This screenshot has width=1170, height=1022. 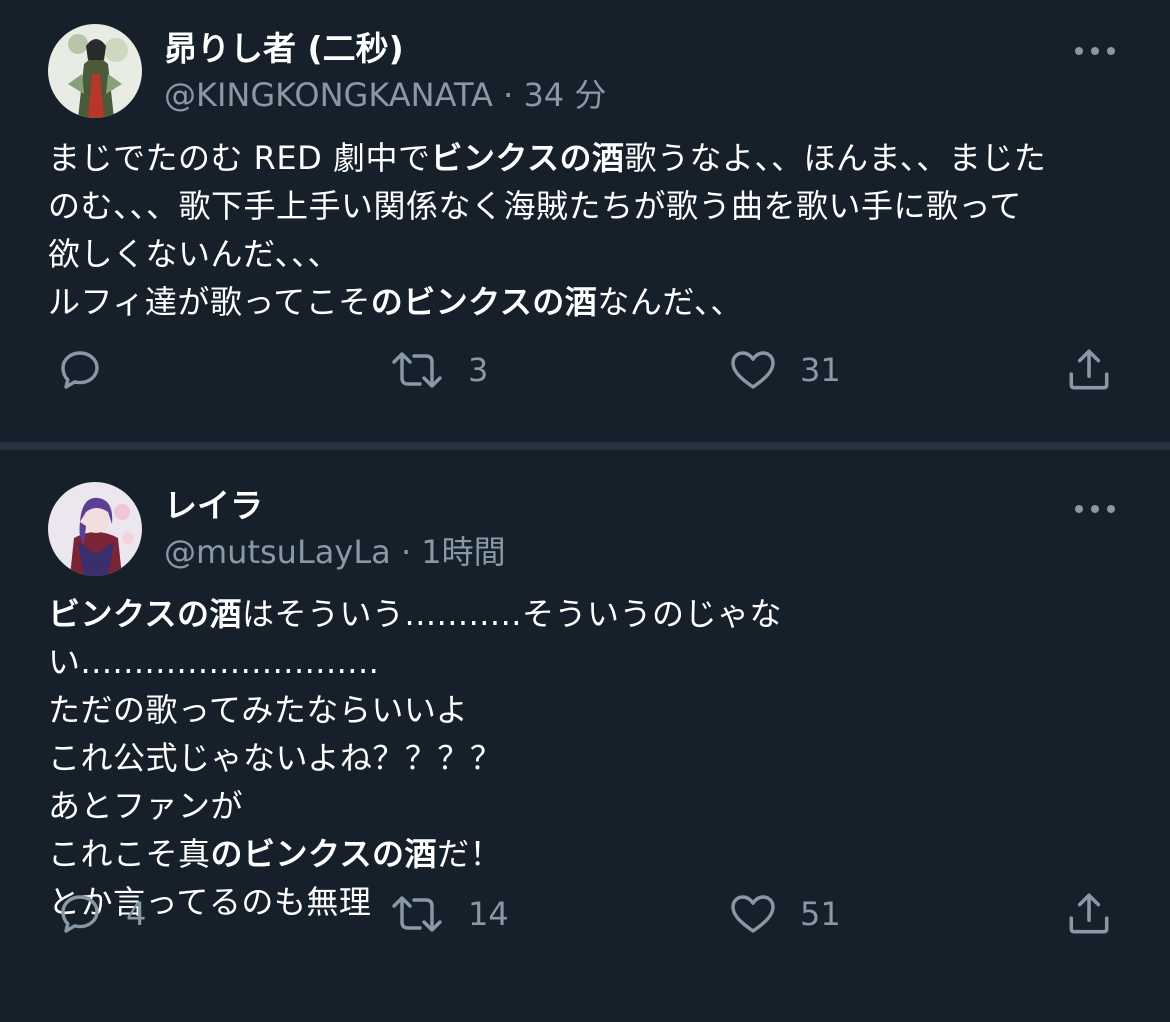 I want to click on retweet-button: 3, so click(x=438, y=370).